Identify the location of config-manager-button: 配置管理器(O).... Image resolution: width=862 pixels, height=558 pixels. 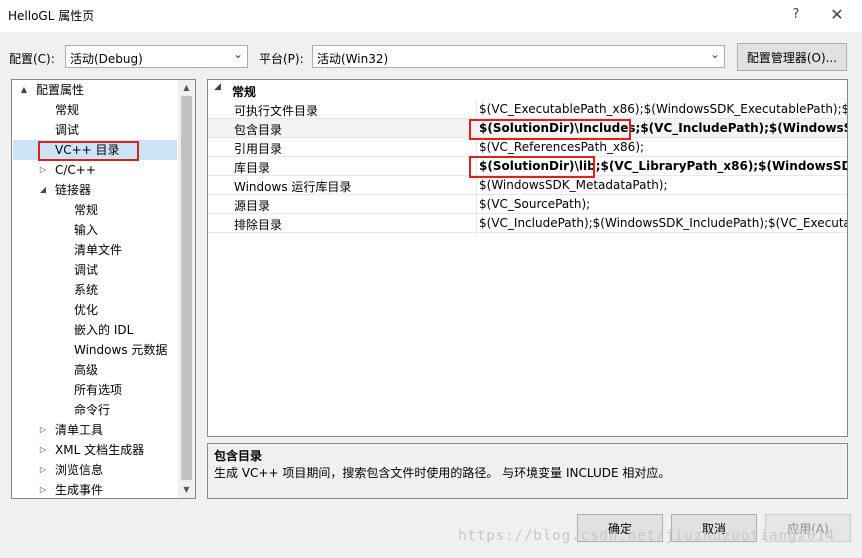
(792, 57).